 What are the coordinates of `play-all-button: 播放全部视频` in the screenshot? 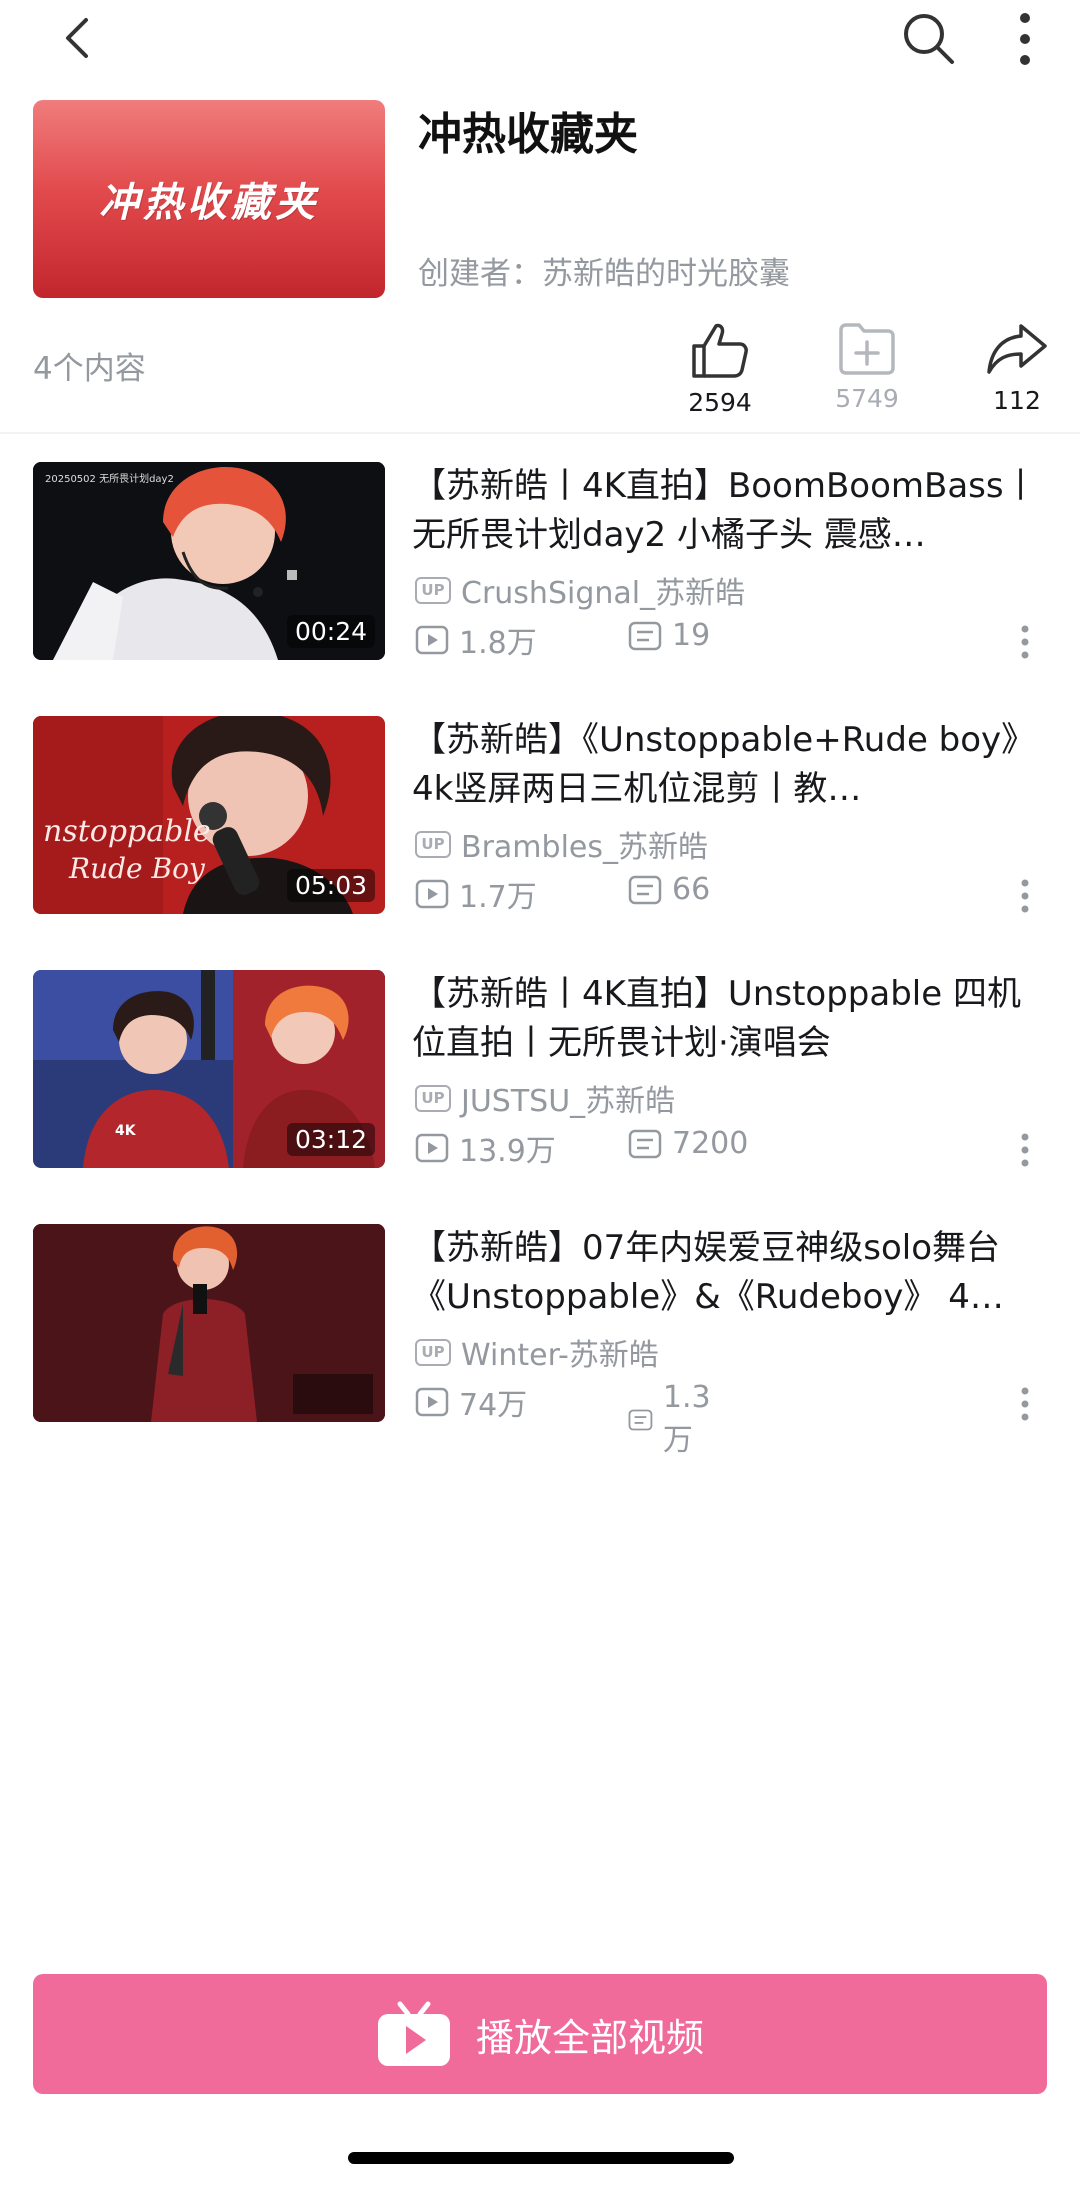 It's located at (540, 2034).